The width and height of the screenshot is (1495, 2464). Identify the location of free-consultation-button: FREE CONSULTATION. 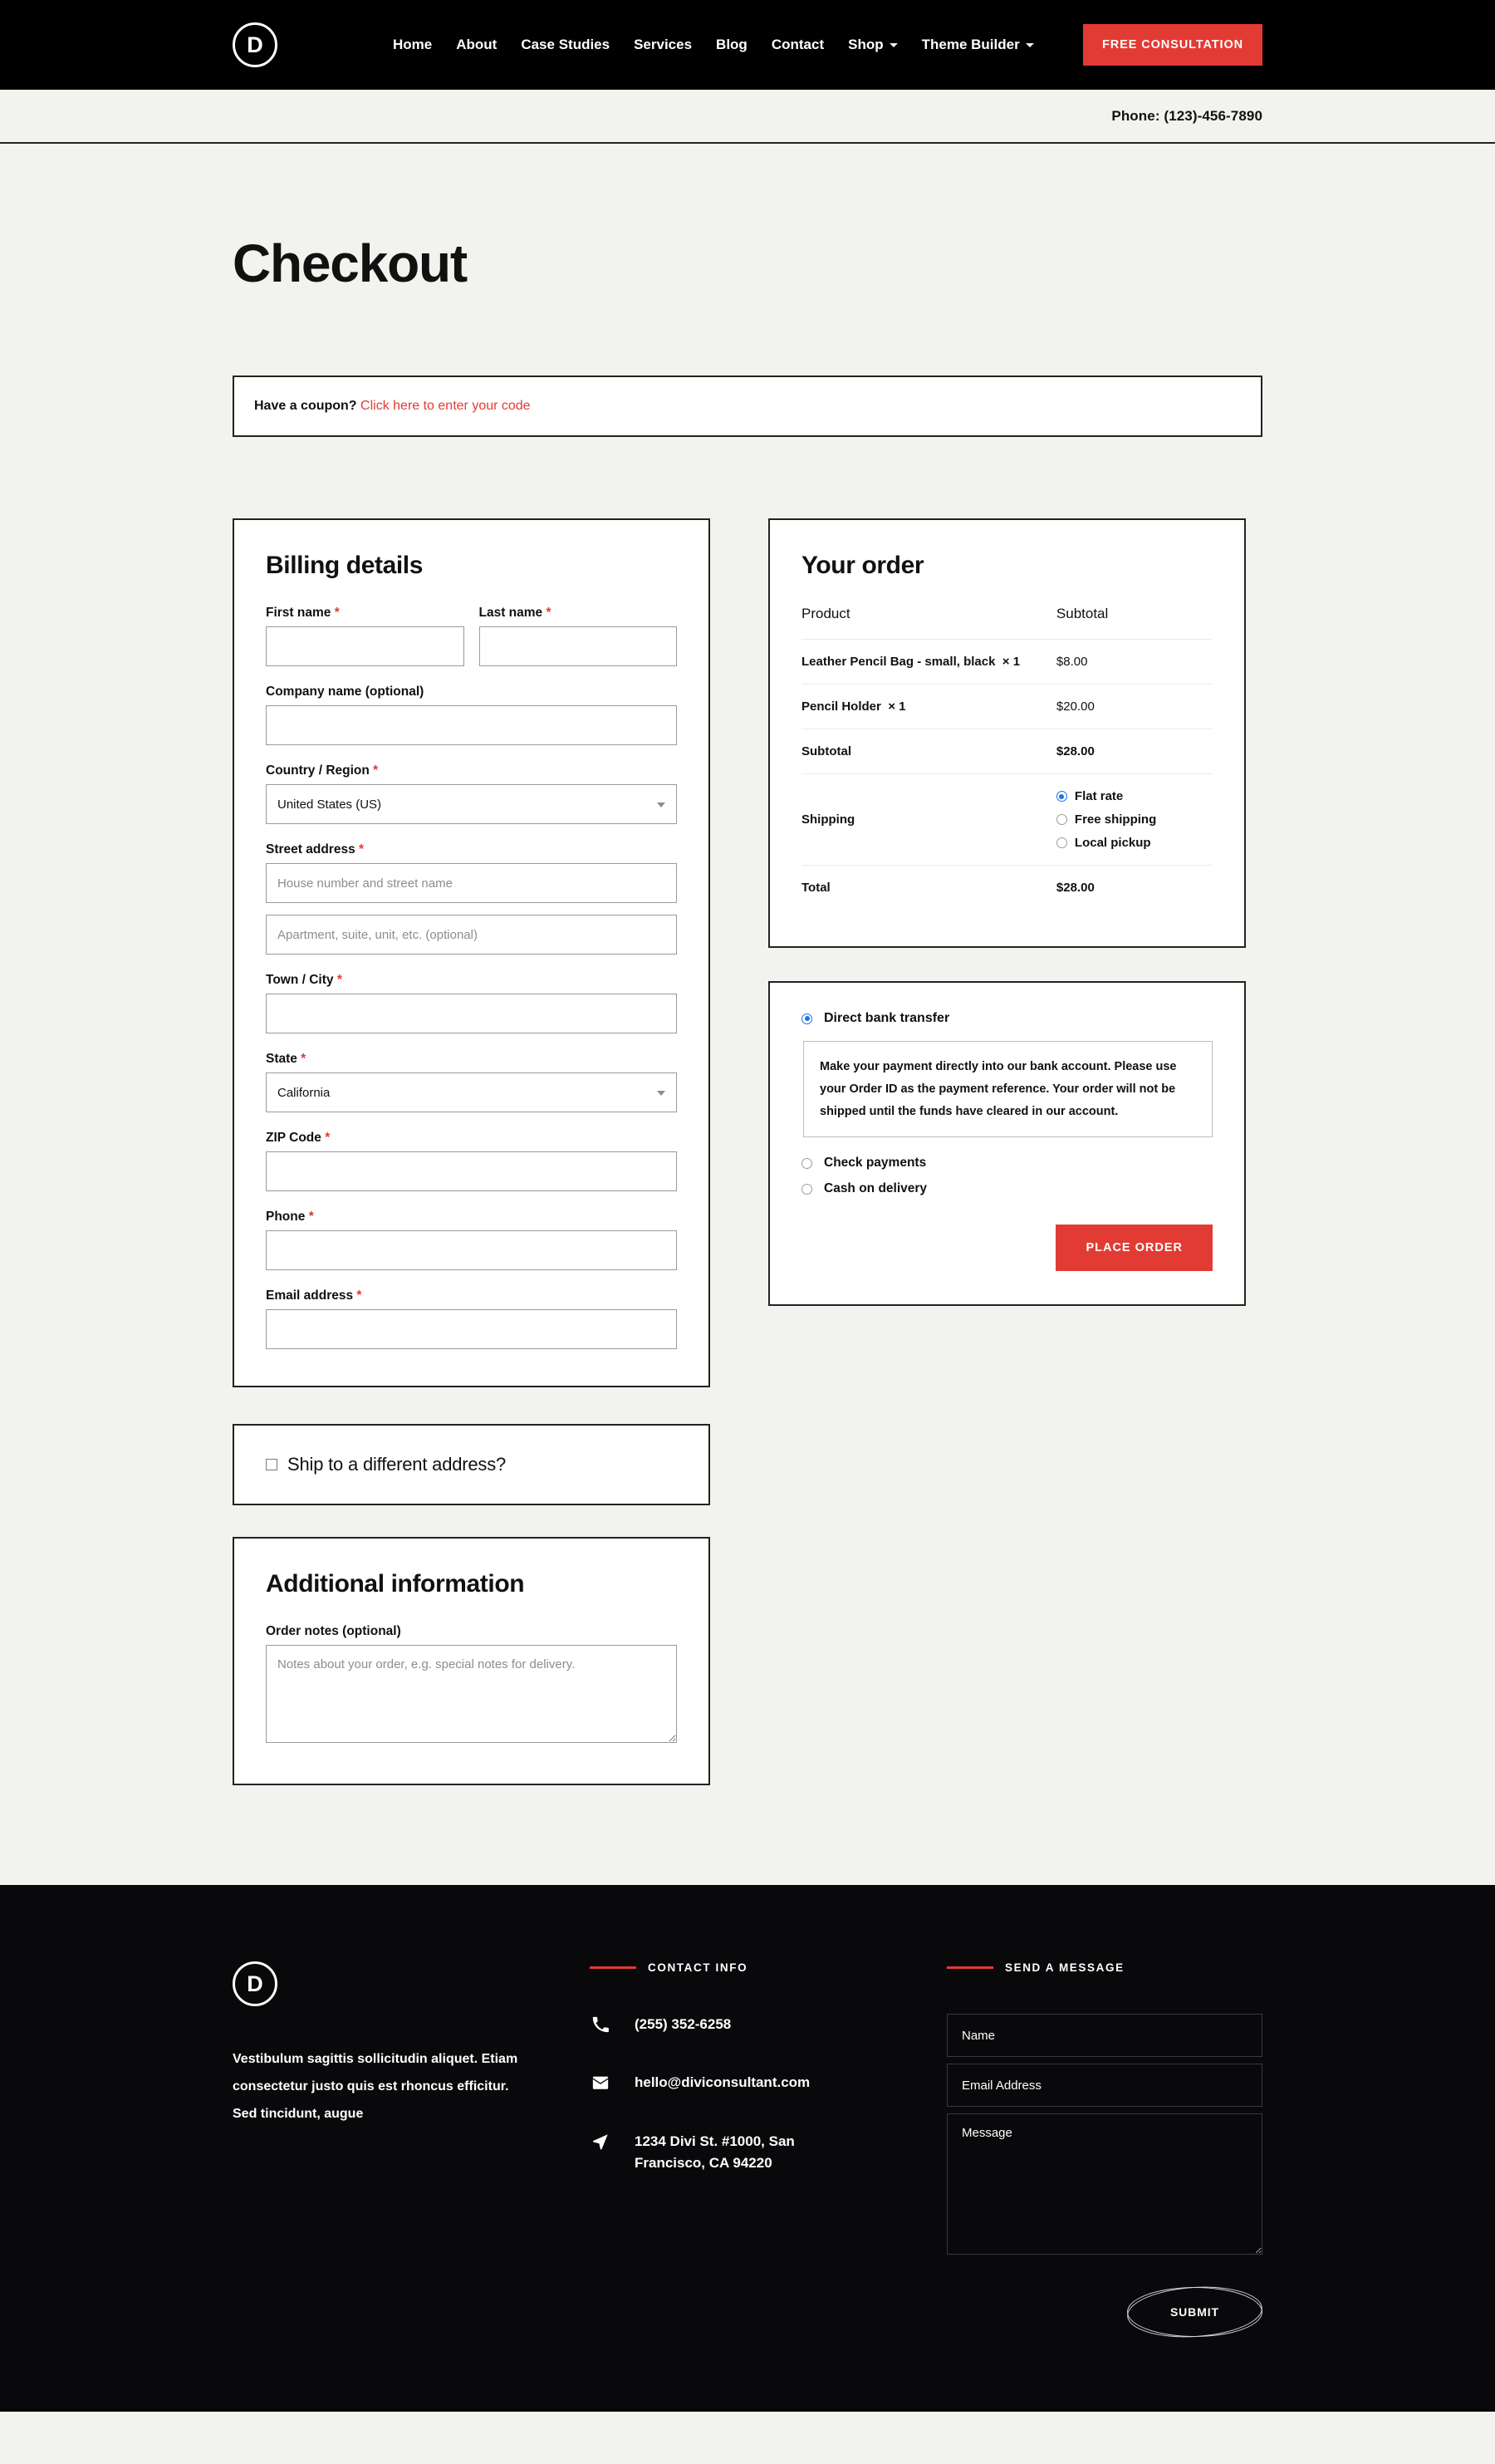
(1172, 45).